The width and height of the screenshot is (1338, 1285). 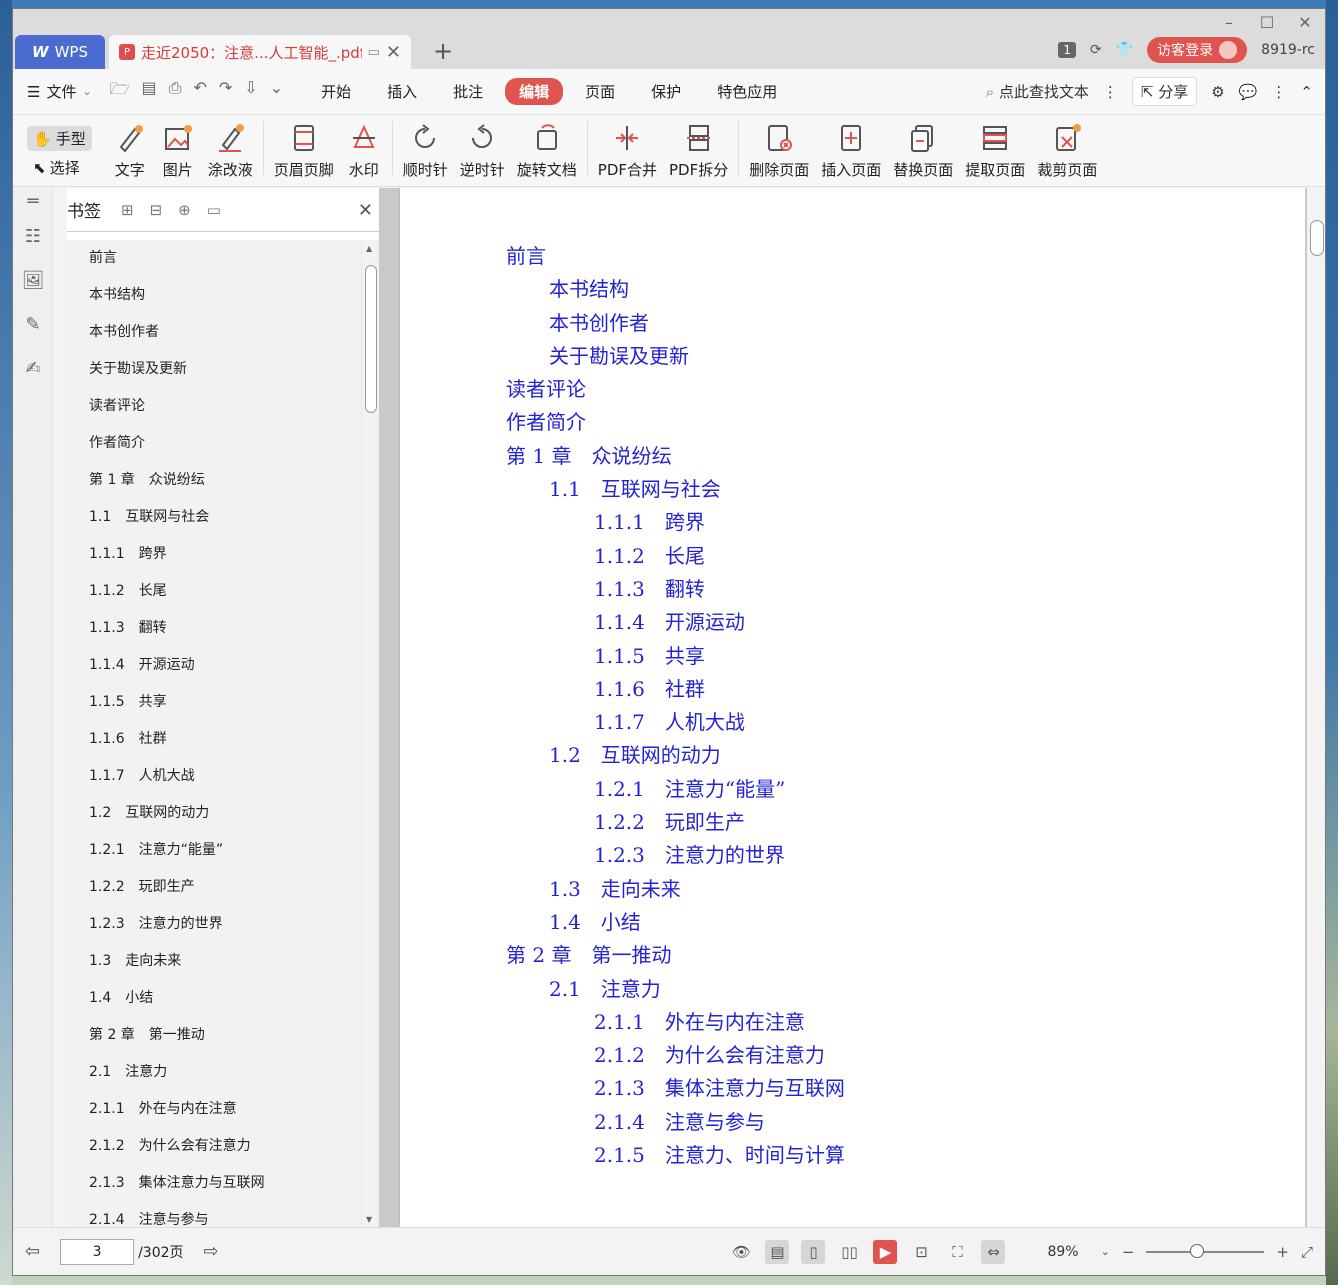 What do you see at coordinates (214, 887) in the screenshot?
I see `bookmark-item: 1.2.2 玩即生产` at bounding box center [214, 887].